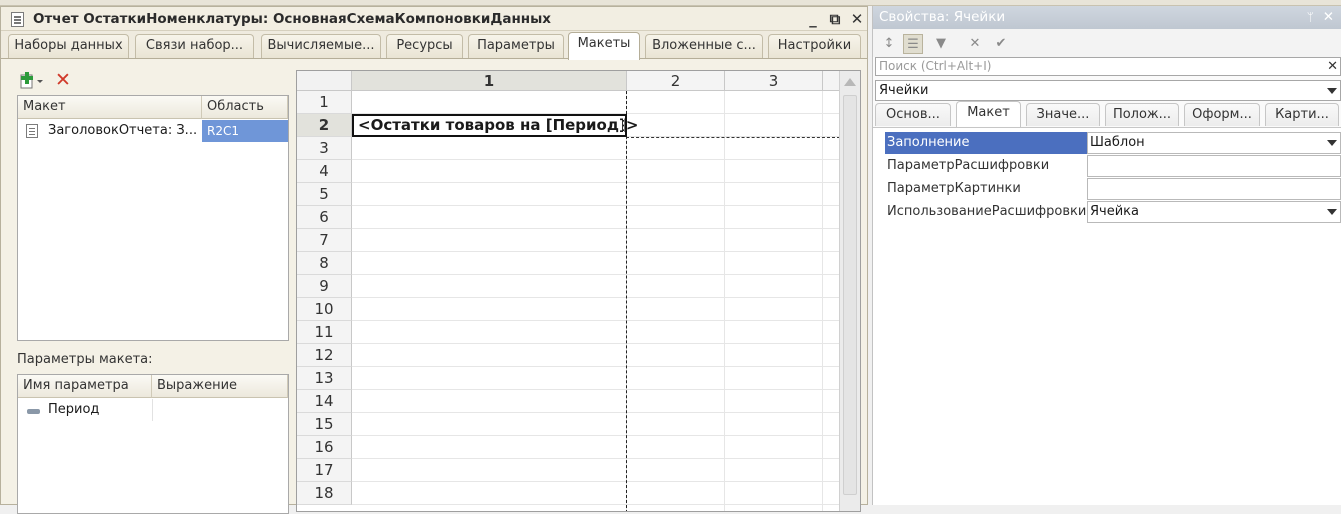 The height and width of the screenshot is (514, 1341). Describe the element at coordinates (1117, 142) in the screenshot. I see `fill-value: Шаблон` at that location.